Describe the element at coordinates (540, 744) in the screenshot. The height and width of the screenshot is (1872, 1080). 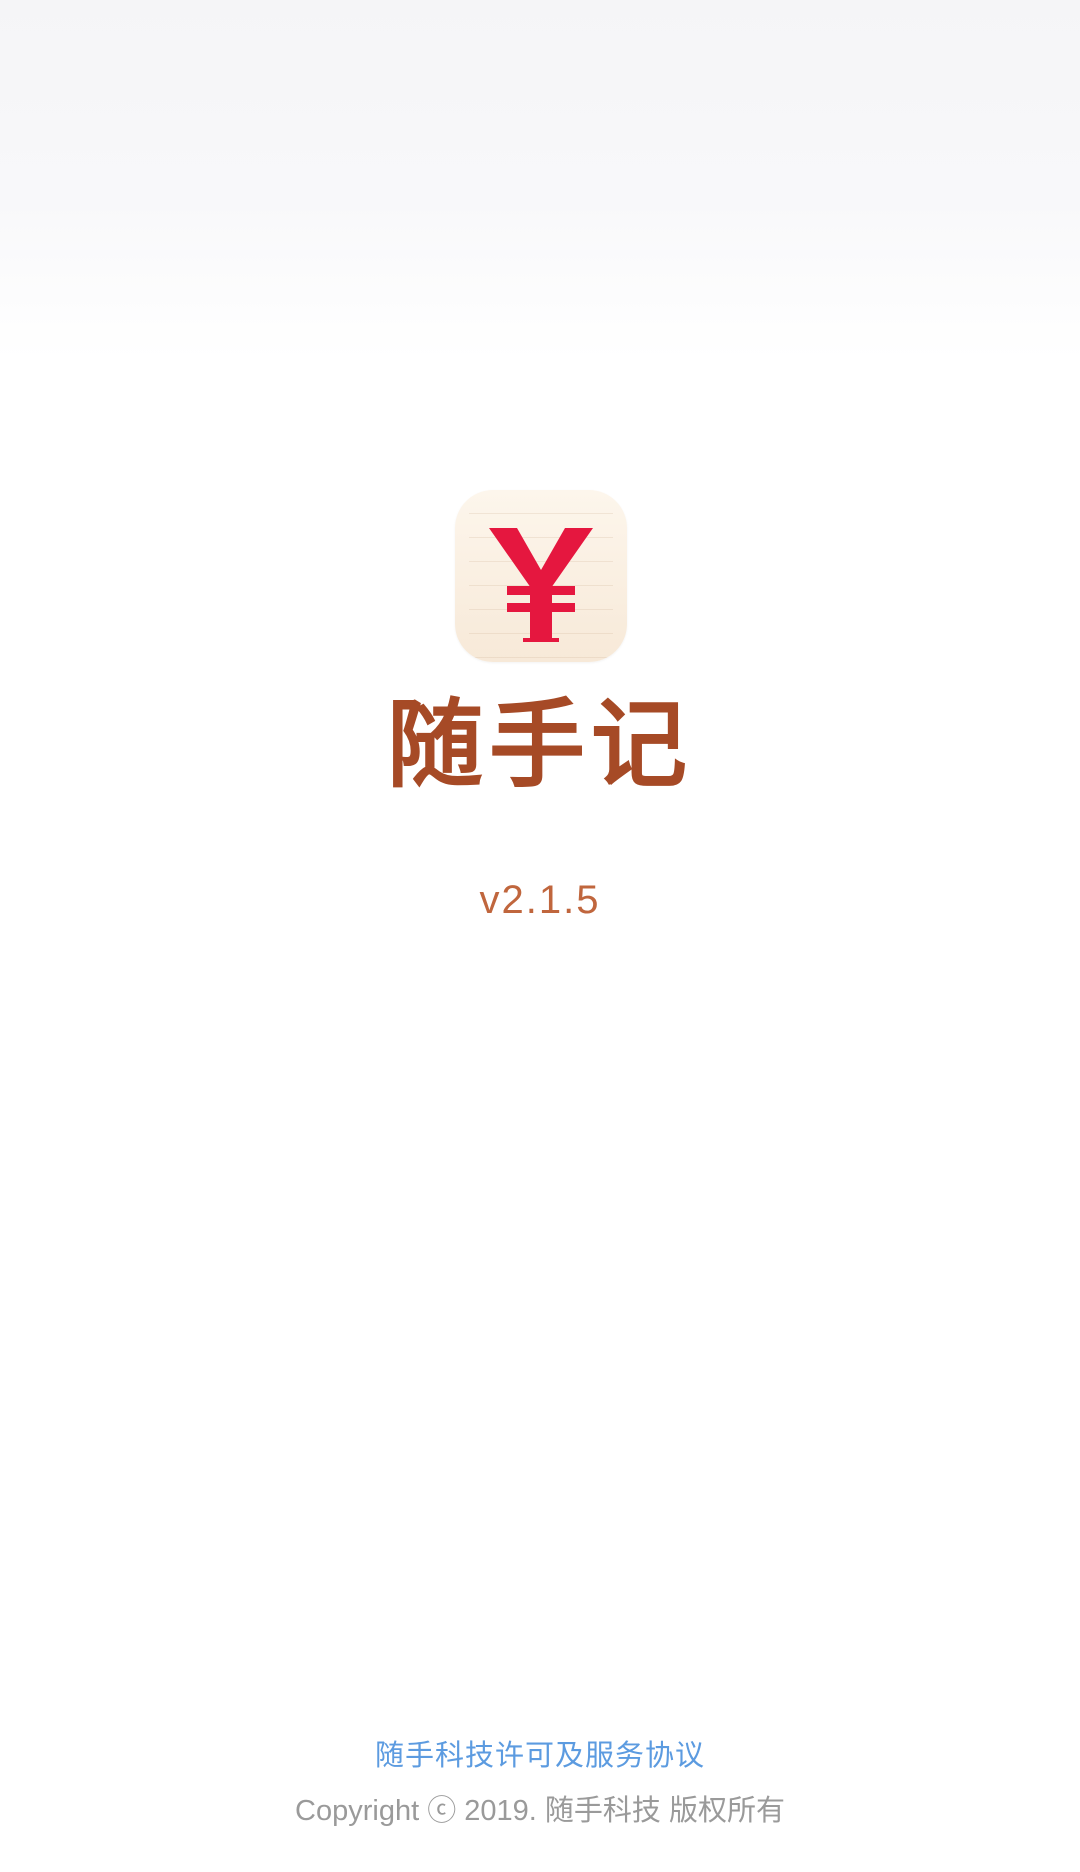
I see `app-name: 随手记` at that location.